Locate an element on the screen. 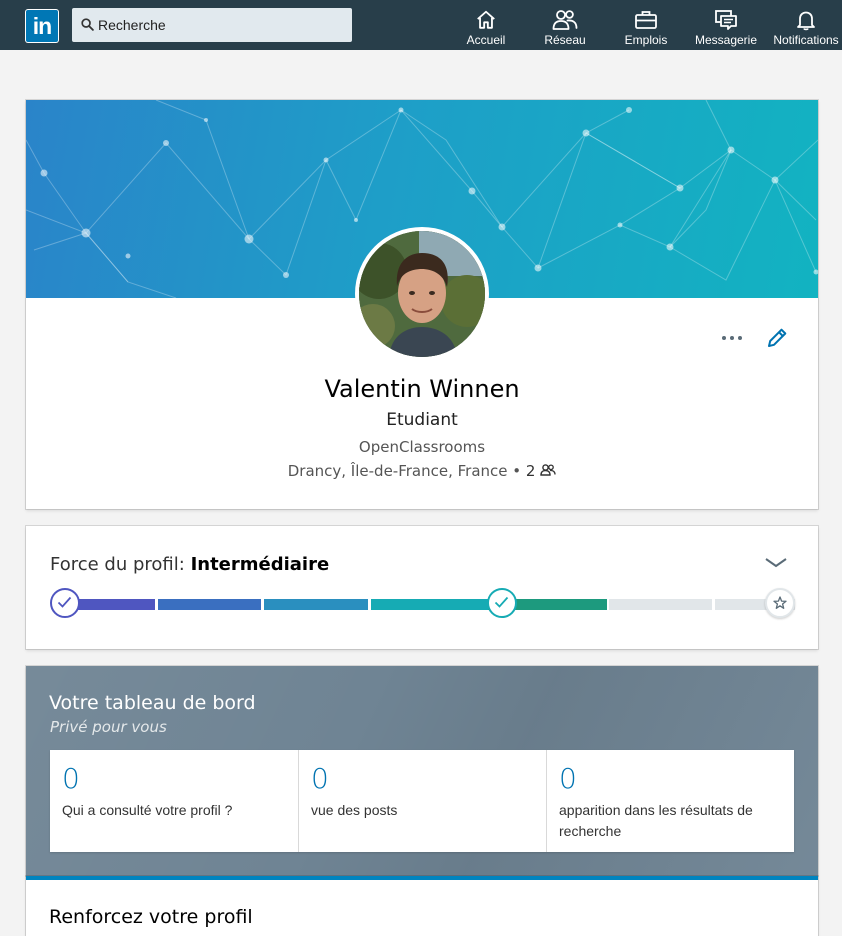  strengthen-profile-card: Renforcez votre profil is located at coordinates (422, 906).